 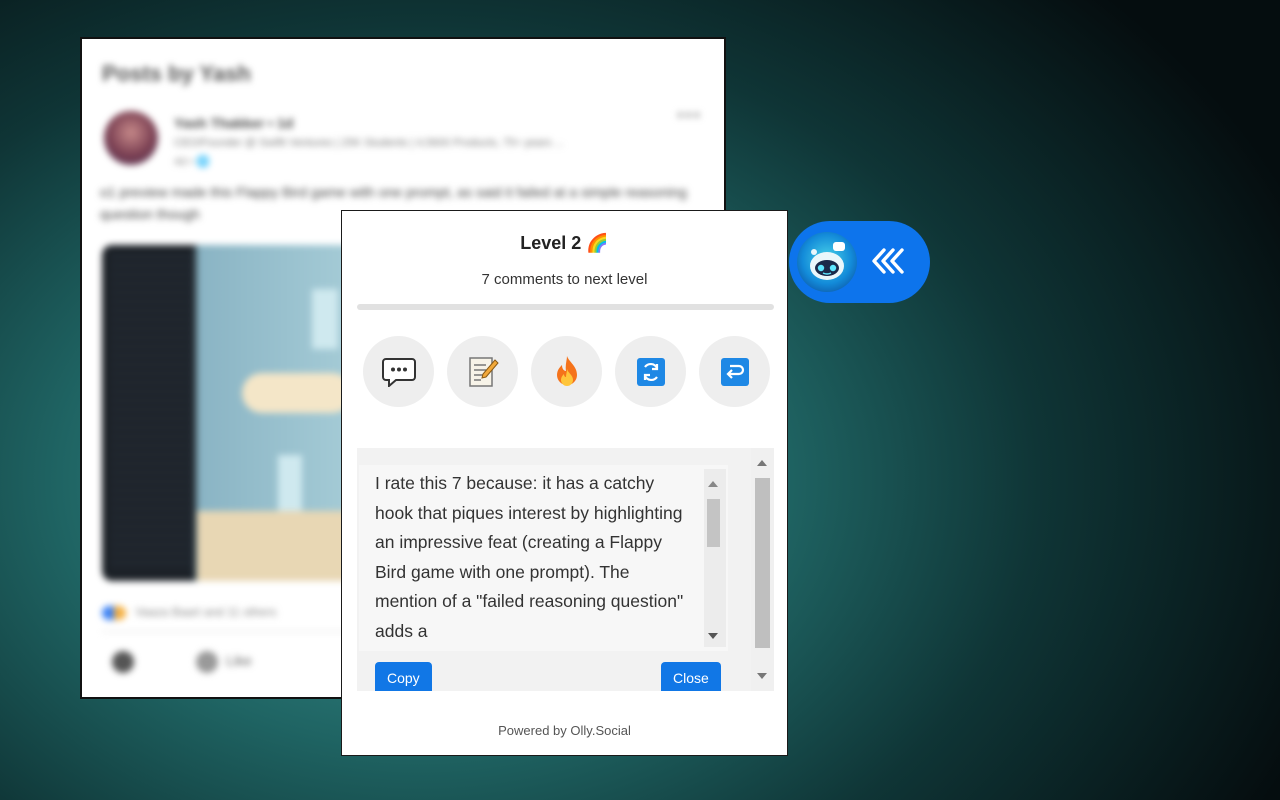 I want to click on hot-take-button, so click(x=566, y=371).